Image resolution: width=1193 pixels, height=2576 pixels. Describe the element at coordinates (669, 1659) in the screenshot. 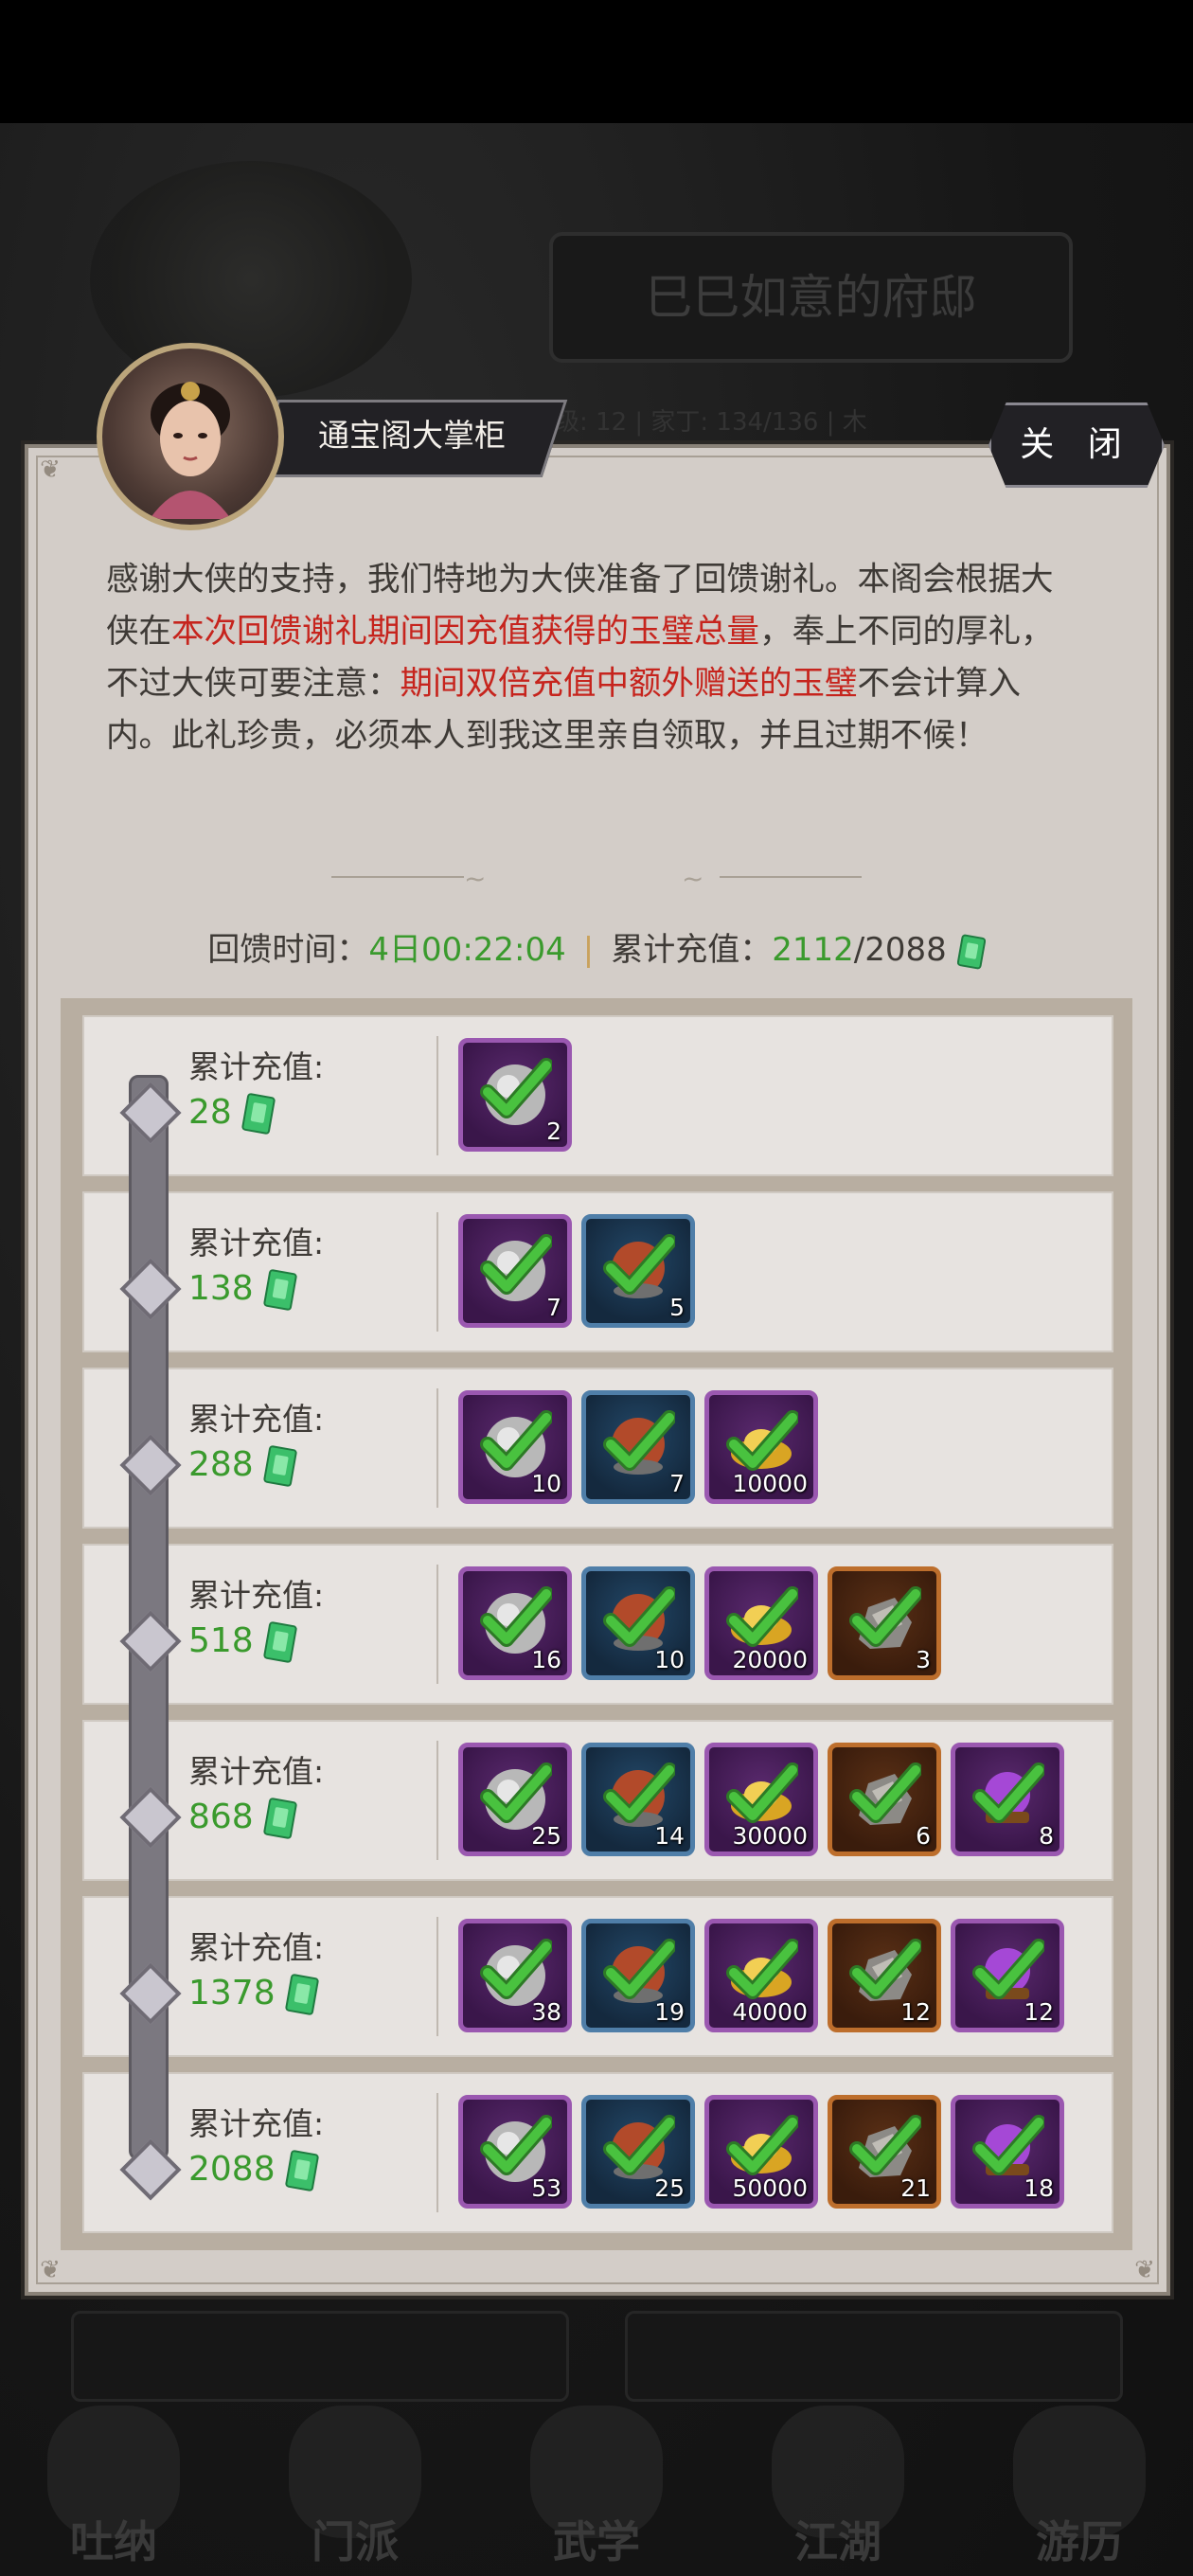

I see `reward-quantity: 10` at that location.